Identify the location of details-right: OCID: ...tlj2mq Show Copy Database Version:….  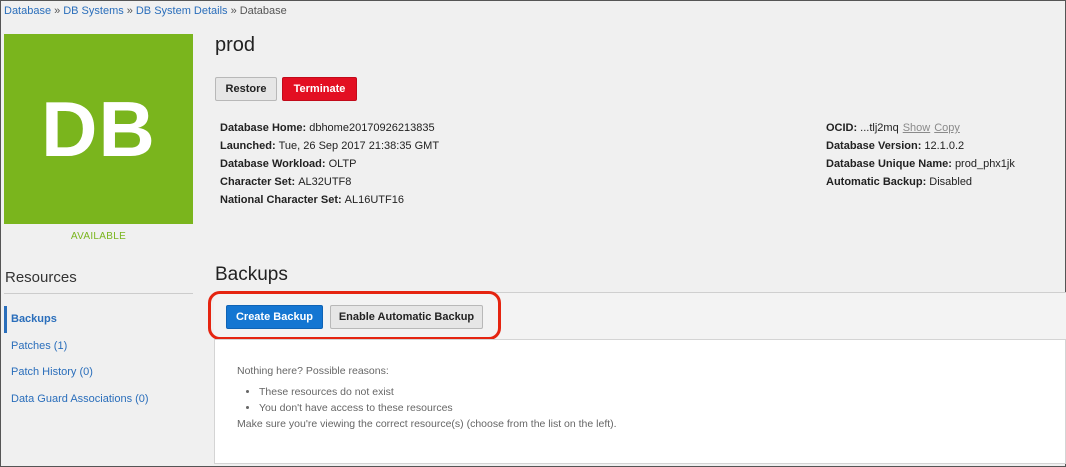
(920, 157).